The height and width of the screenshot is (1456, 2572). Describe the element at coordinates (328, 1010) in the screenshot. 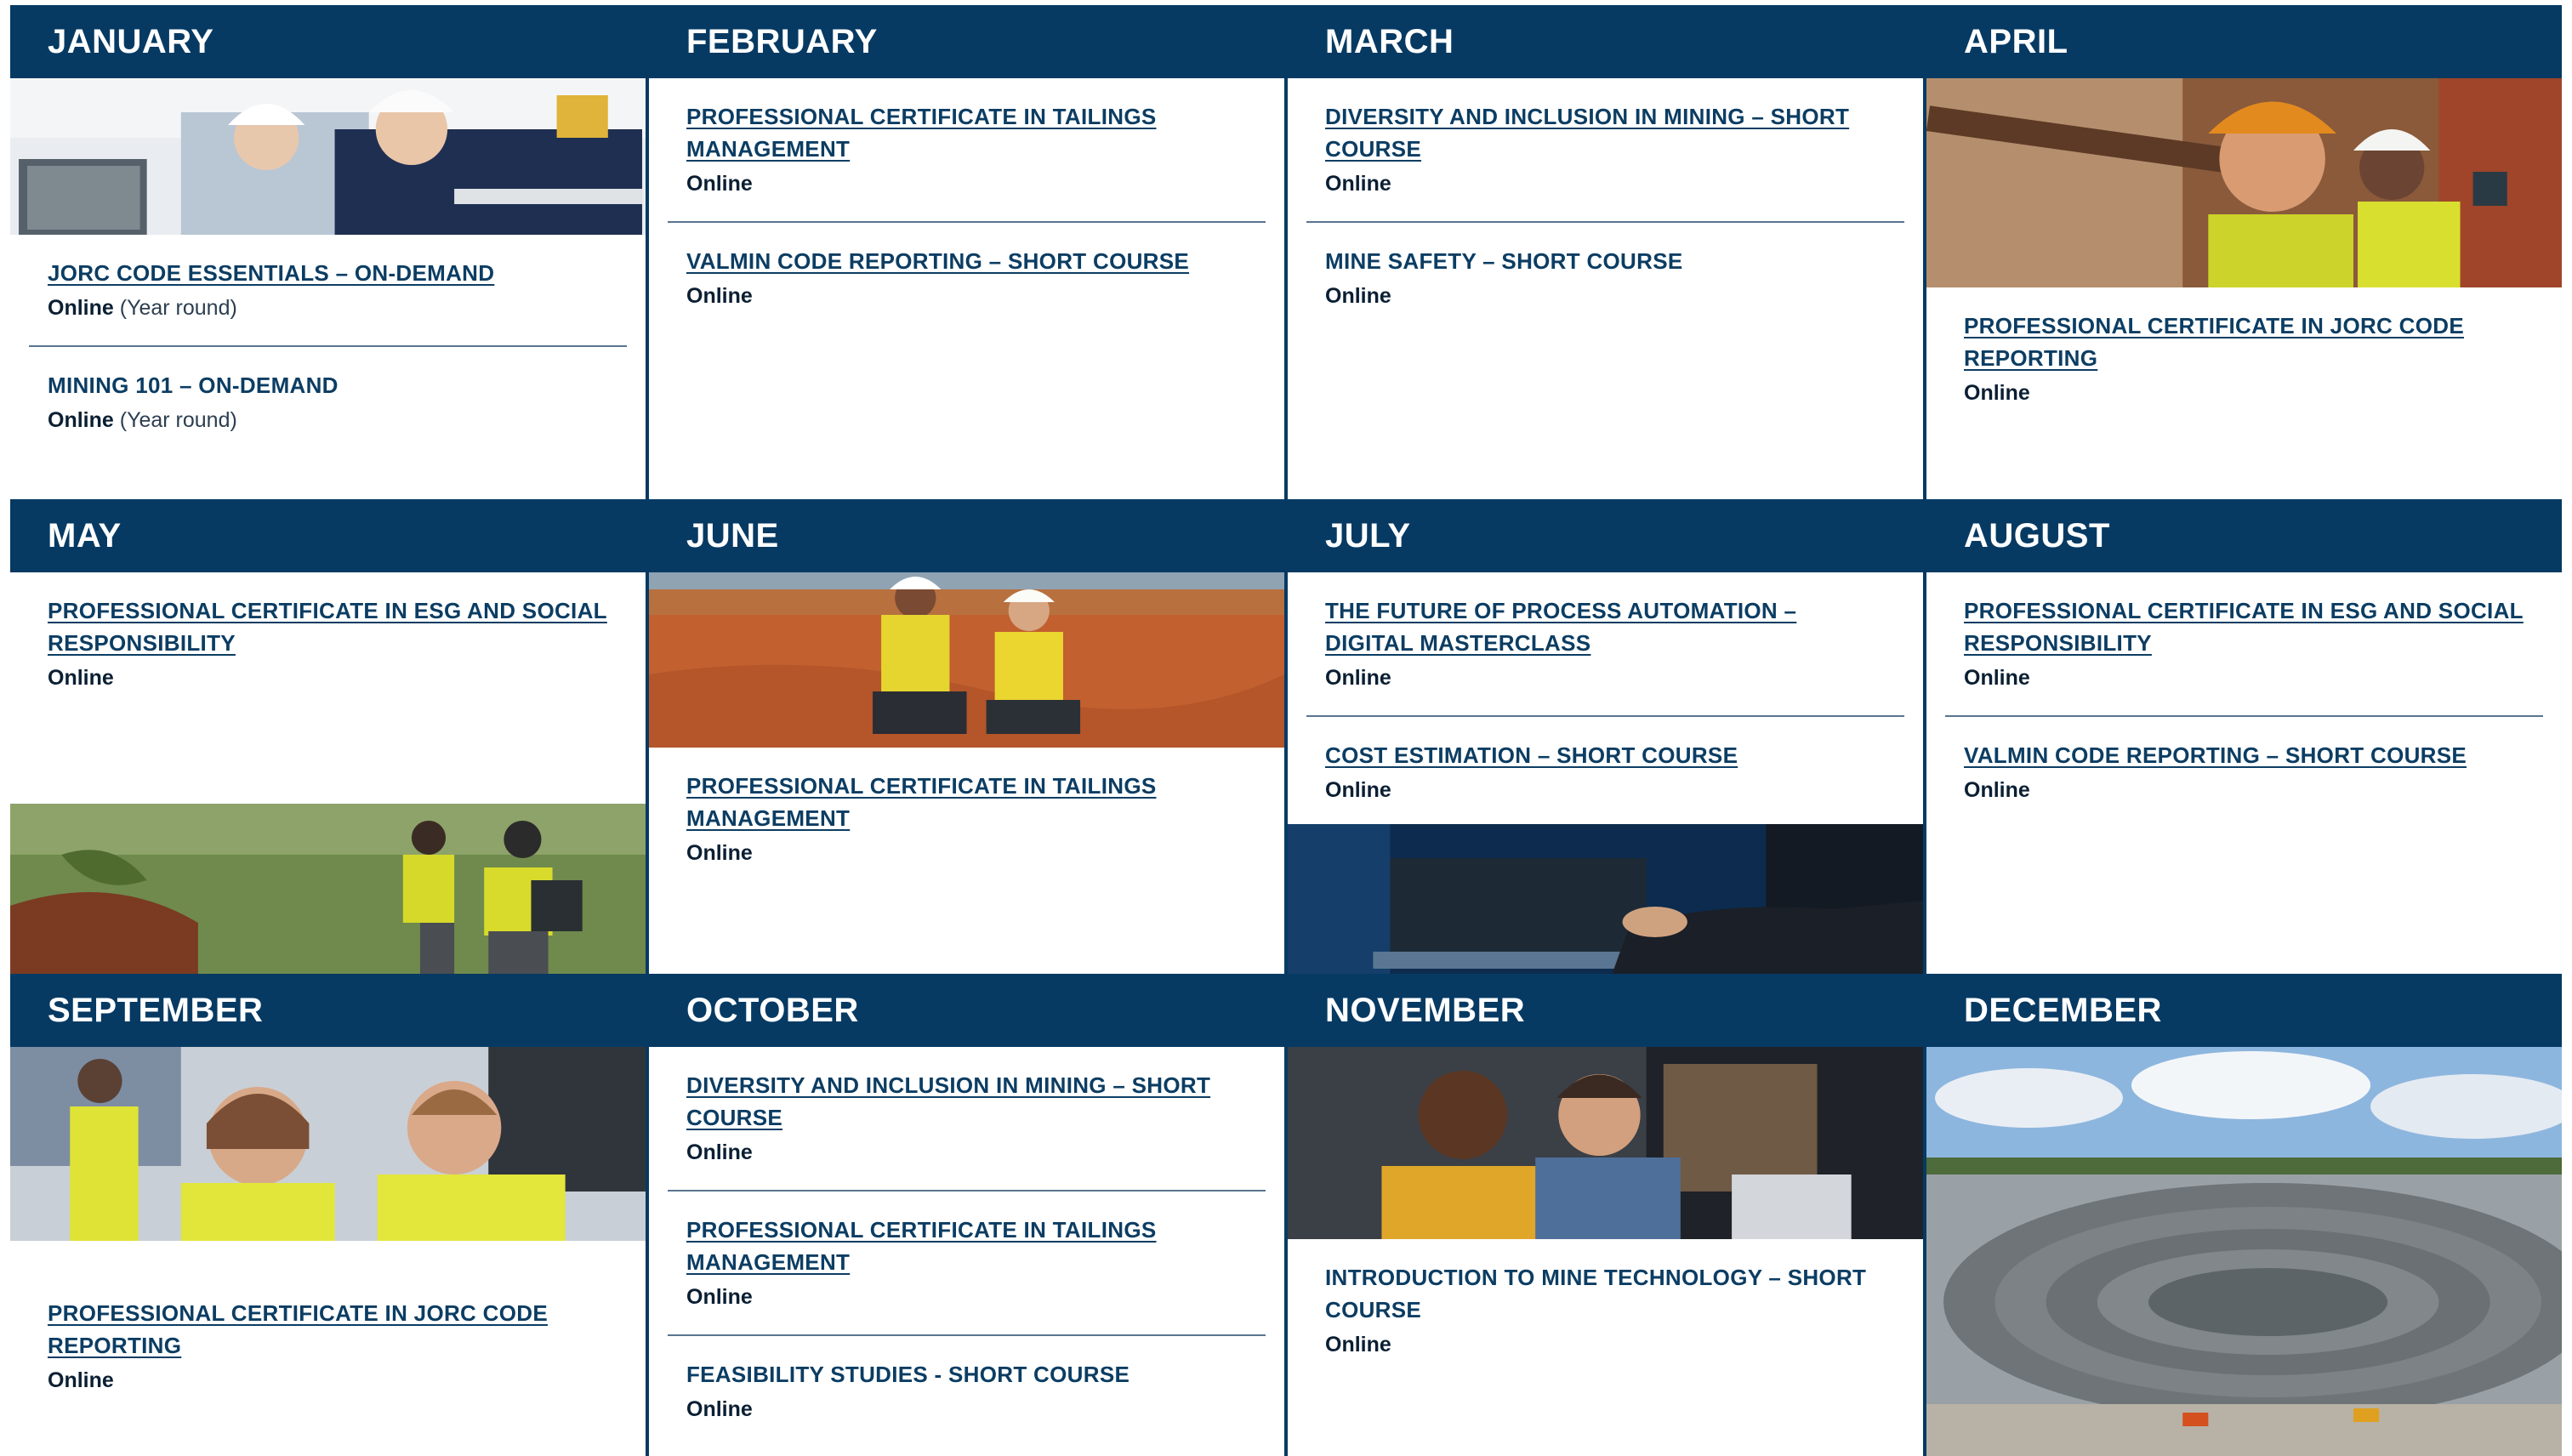

I see `month-heading: SEPTEMBER` at that location.